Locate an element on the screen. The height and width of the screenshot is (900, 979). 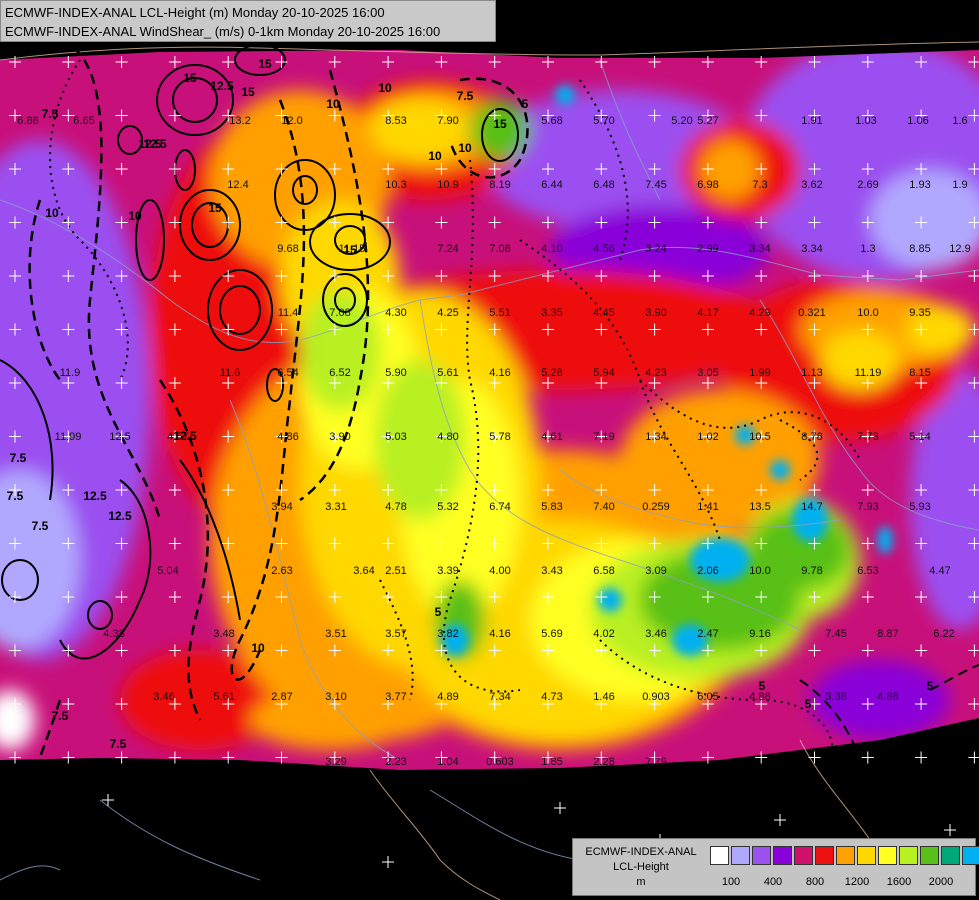
map-value-label: 5.03 is located at coordinates (395, 437).